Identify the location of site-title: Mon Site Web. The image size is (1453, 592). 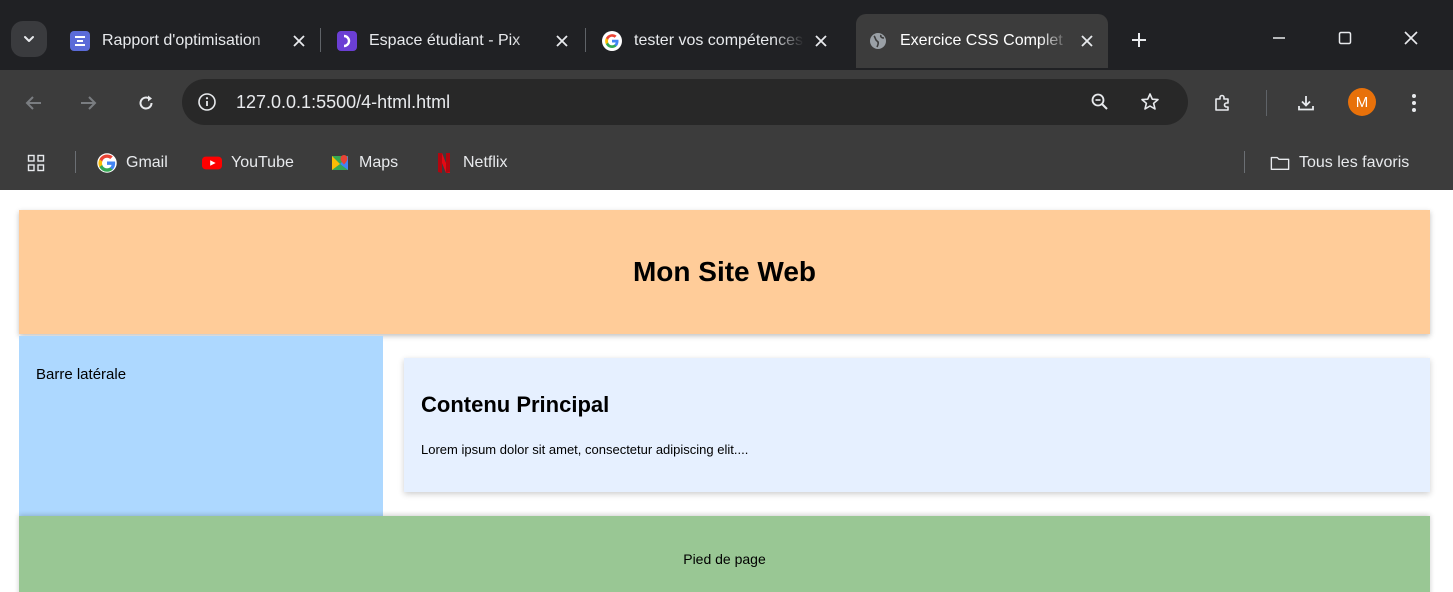
(724, 271).